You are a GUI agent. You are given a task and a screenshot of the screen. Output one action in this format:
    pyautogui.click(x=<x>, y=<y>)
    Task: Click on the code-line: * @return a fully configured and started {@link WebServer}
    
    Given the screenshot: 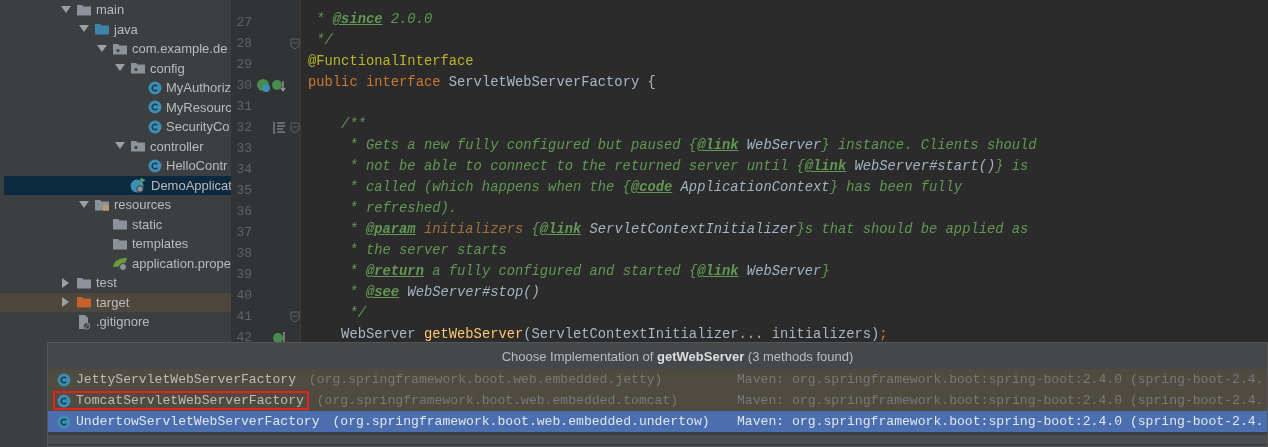 What is the action you would take?
    pyautogui.click(x=589, y=272)
    